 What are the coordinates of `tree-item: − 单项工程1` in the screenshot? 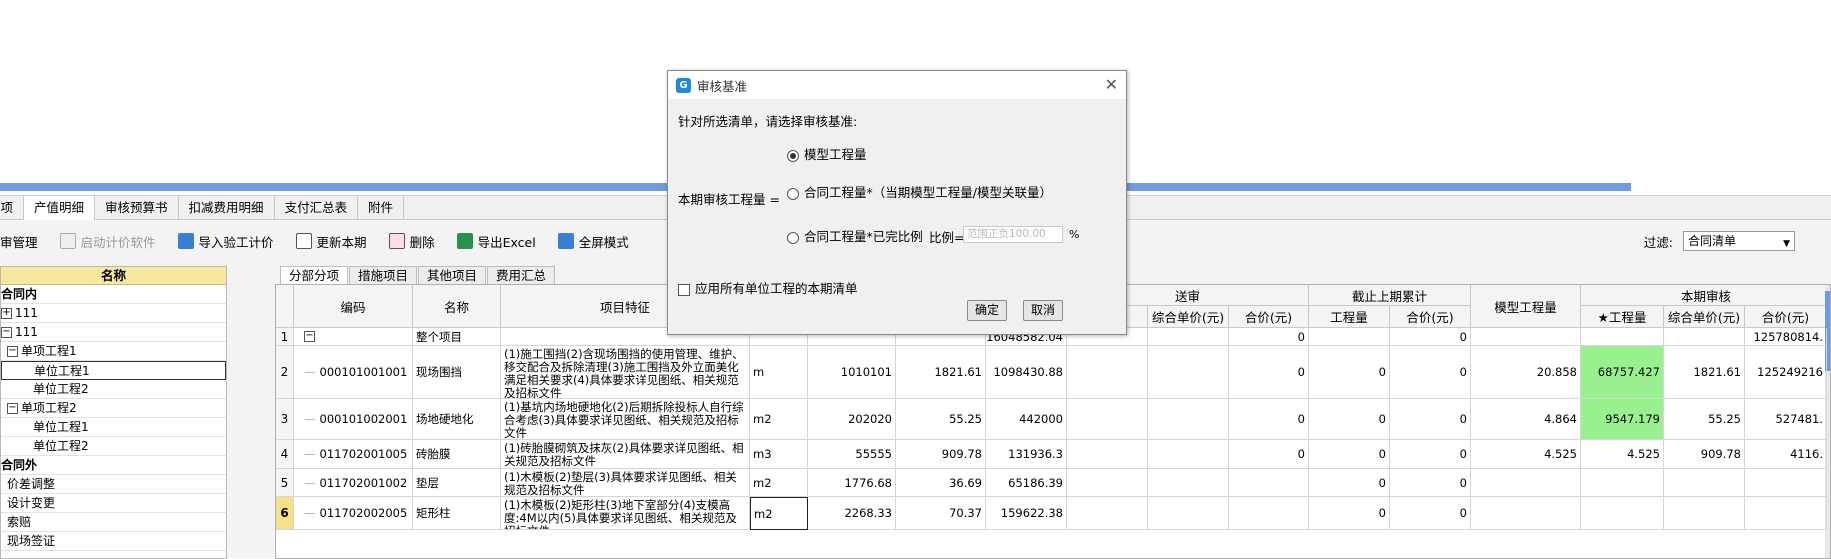 It's located at (113, 351).